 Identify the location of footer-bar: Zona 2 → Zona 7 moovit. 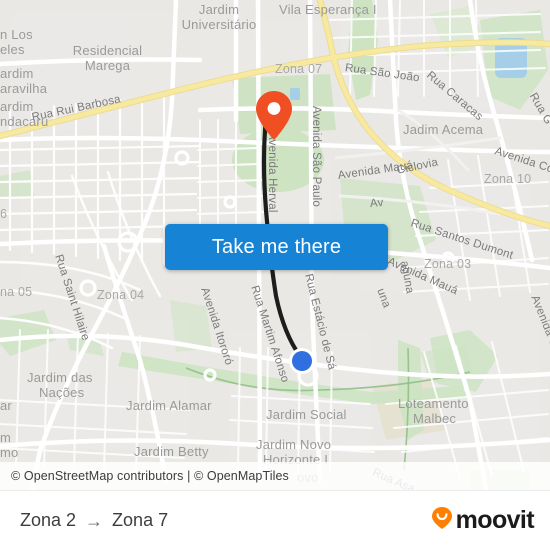
(275, 520).